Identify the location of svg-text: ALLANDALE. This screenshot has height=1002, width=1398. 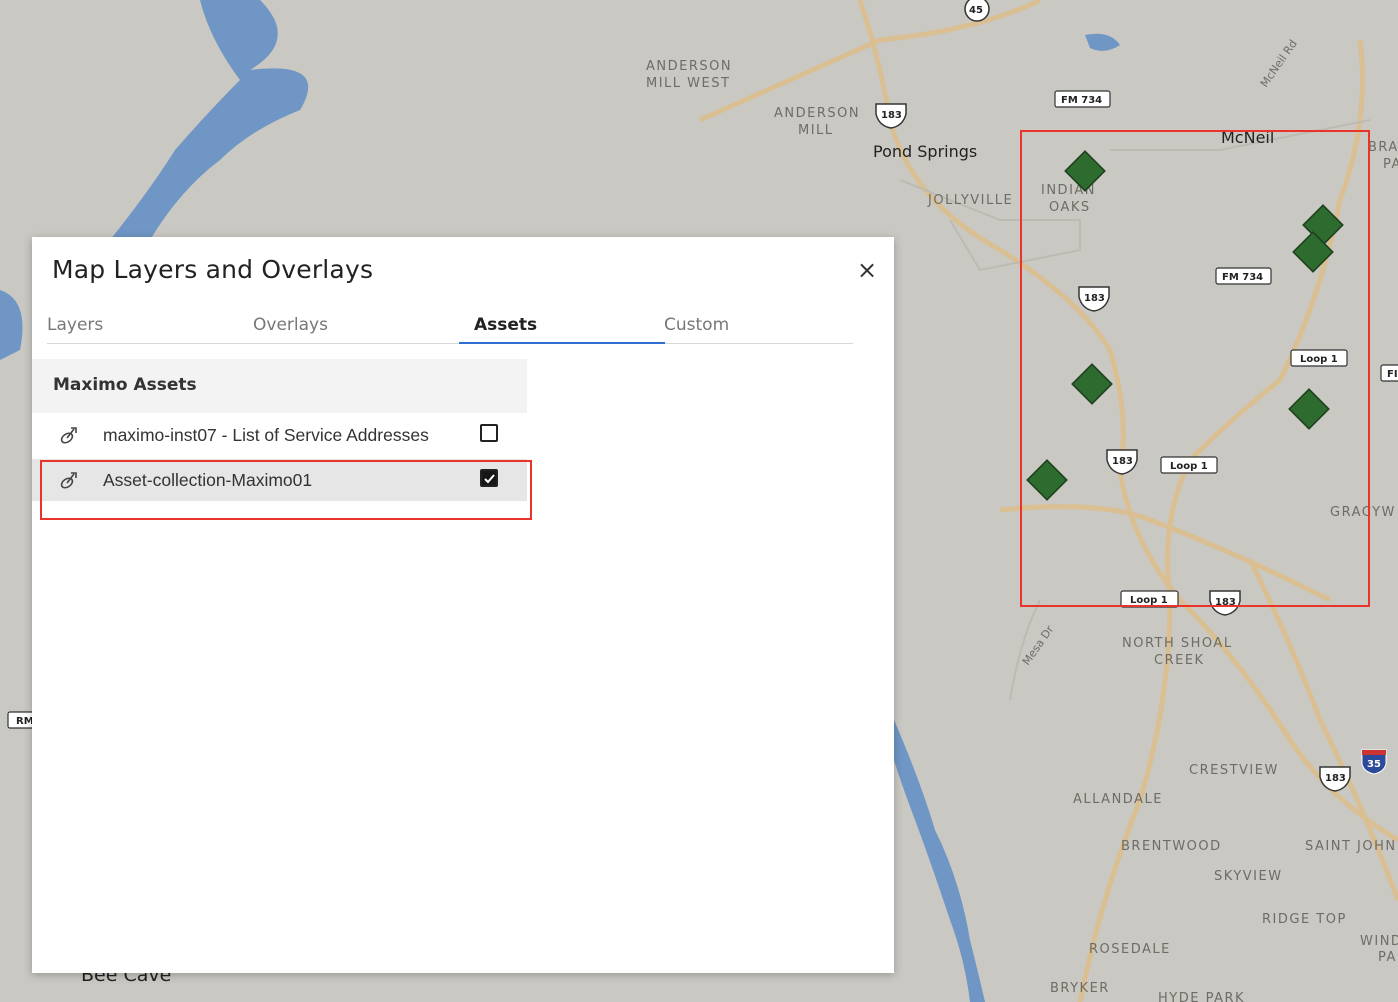
(1118, 799).